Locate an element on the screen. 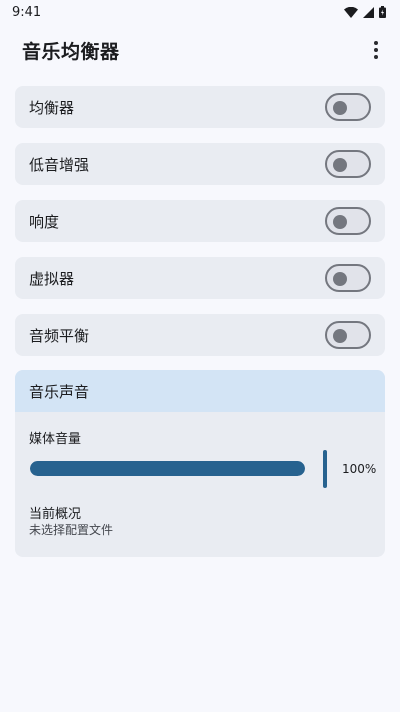 Image resolution: width=400 pixels, height=712 pixels. media-volume-label: 媒体音量 is located at coordinates (55, 439).